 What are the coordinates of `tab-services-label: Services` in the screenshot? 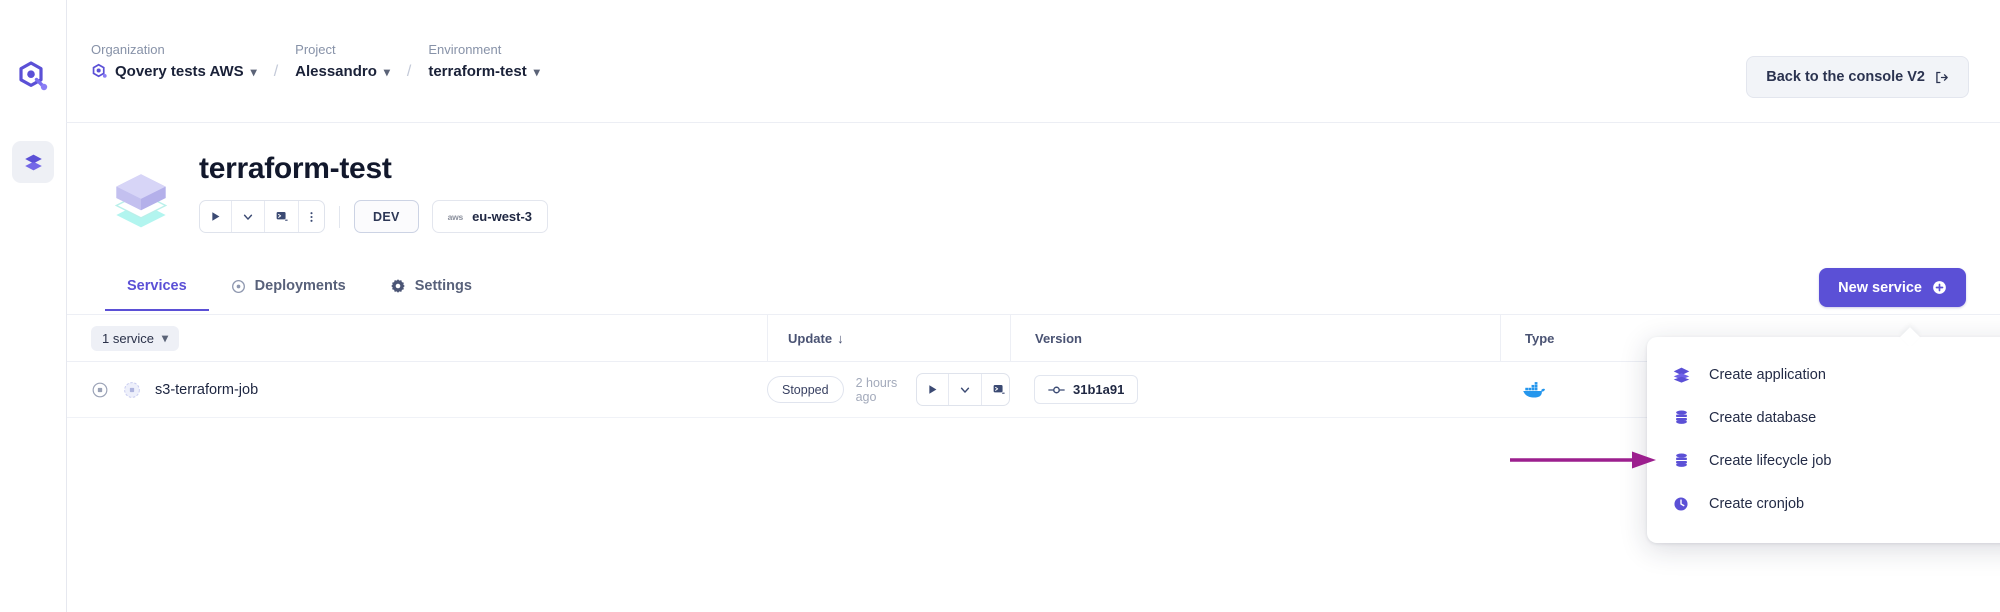 It's located at (157, 286).